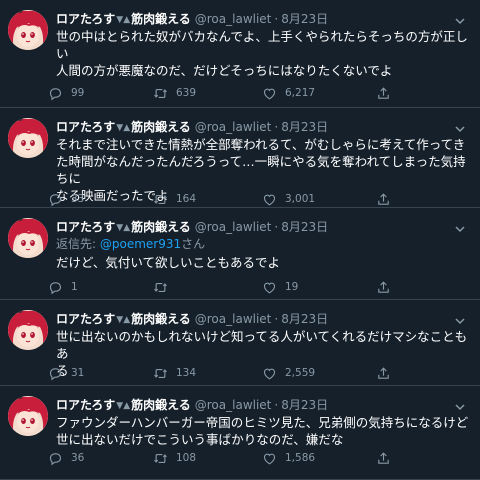 The height and width of the screenshot is (480, 480). I want to click on retweet-button, so click(164, 287).